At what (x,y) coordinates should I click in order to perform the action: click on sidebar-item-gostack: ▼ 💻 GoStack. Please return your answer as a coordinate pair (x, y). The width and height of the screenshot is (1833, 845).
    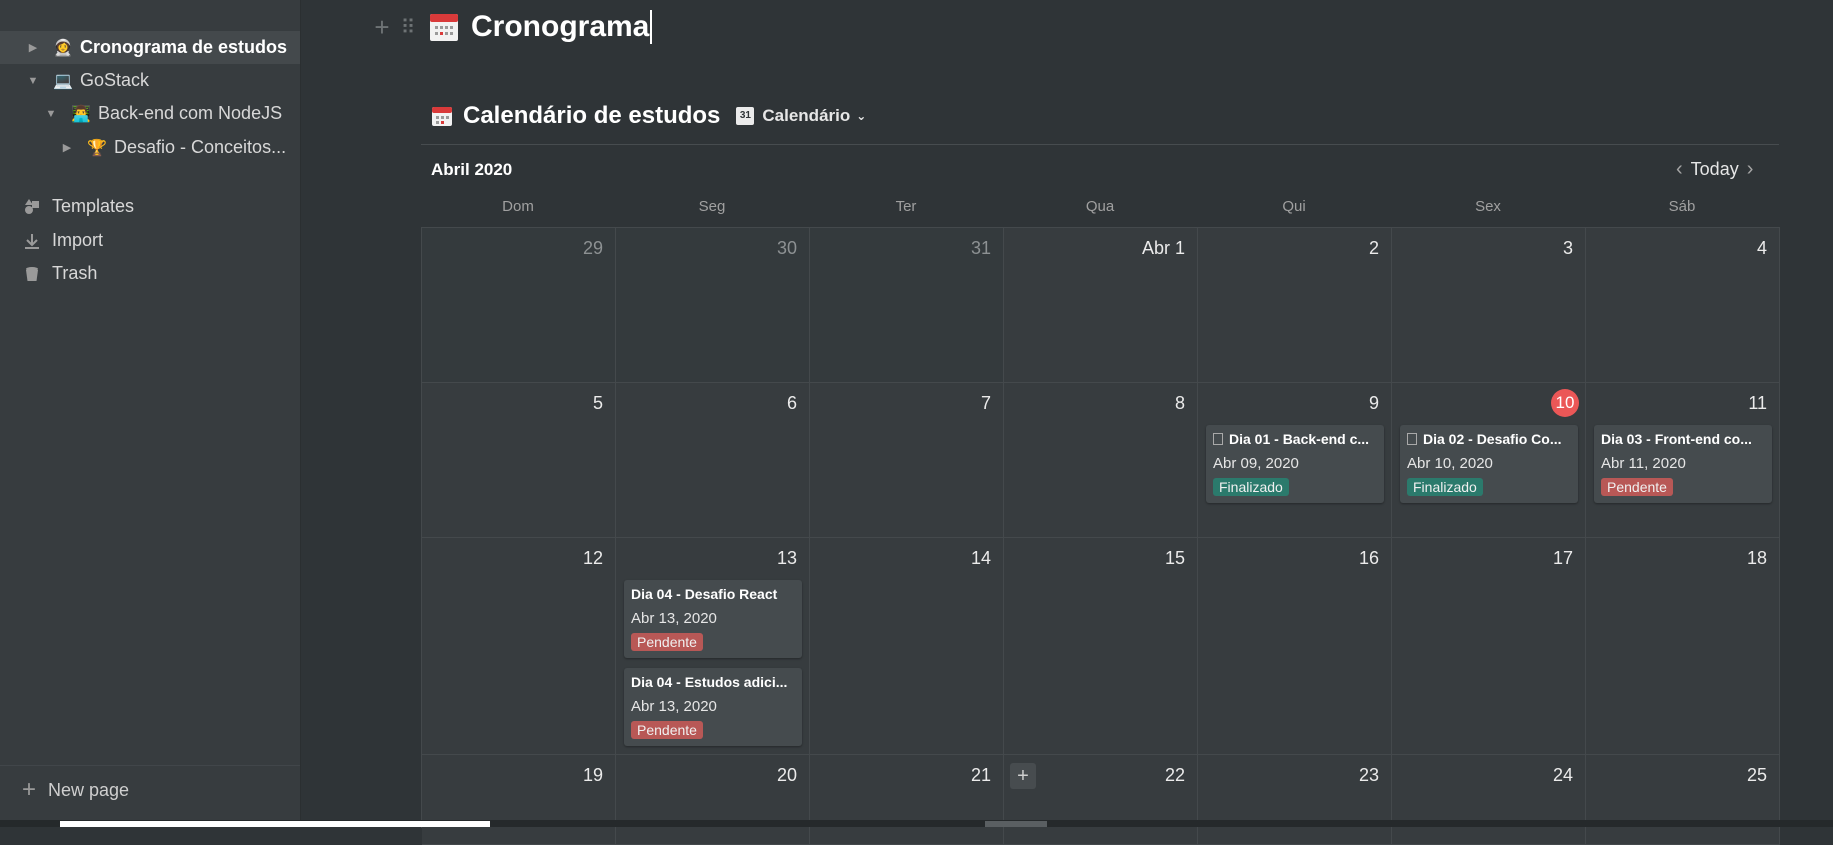
    Looking at the image, I should click on (150, 80).